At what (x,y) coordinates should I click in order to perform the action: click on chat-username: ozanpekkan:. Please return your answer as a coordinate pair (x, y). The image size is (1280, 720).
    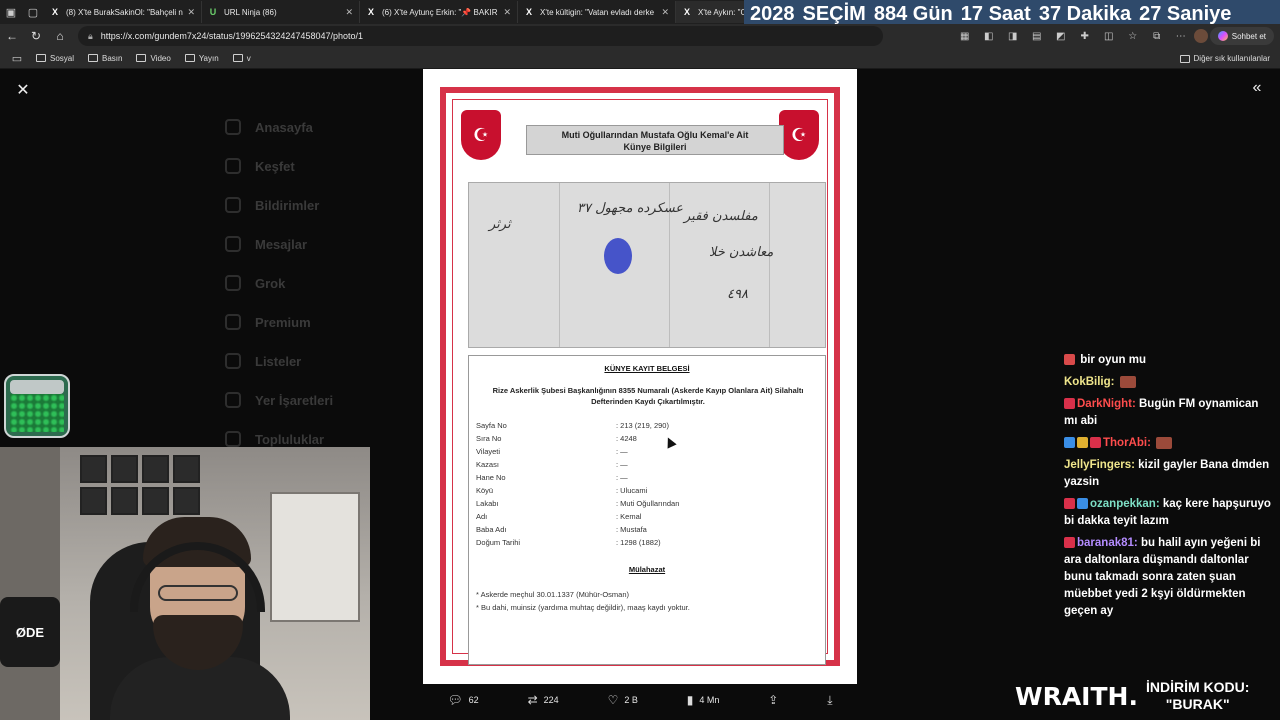
    Looking at the image, I should click on (1125, 504).